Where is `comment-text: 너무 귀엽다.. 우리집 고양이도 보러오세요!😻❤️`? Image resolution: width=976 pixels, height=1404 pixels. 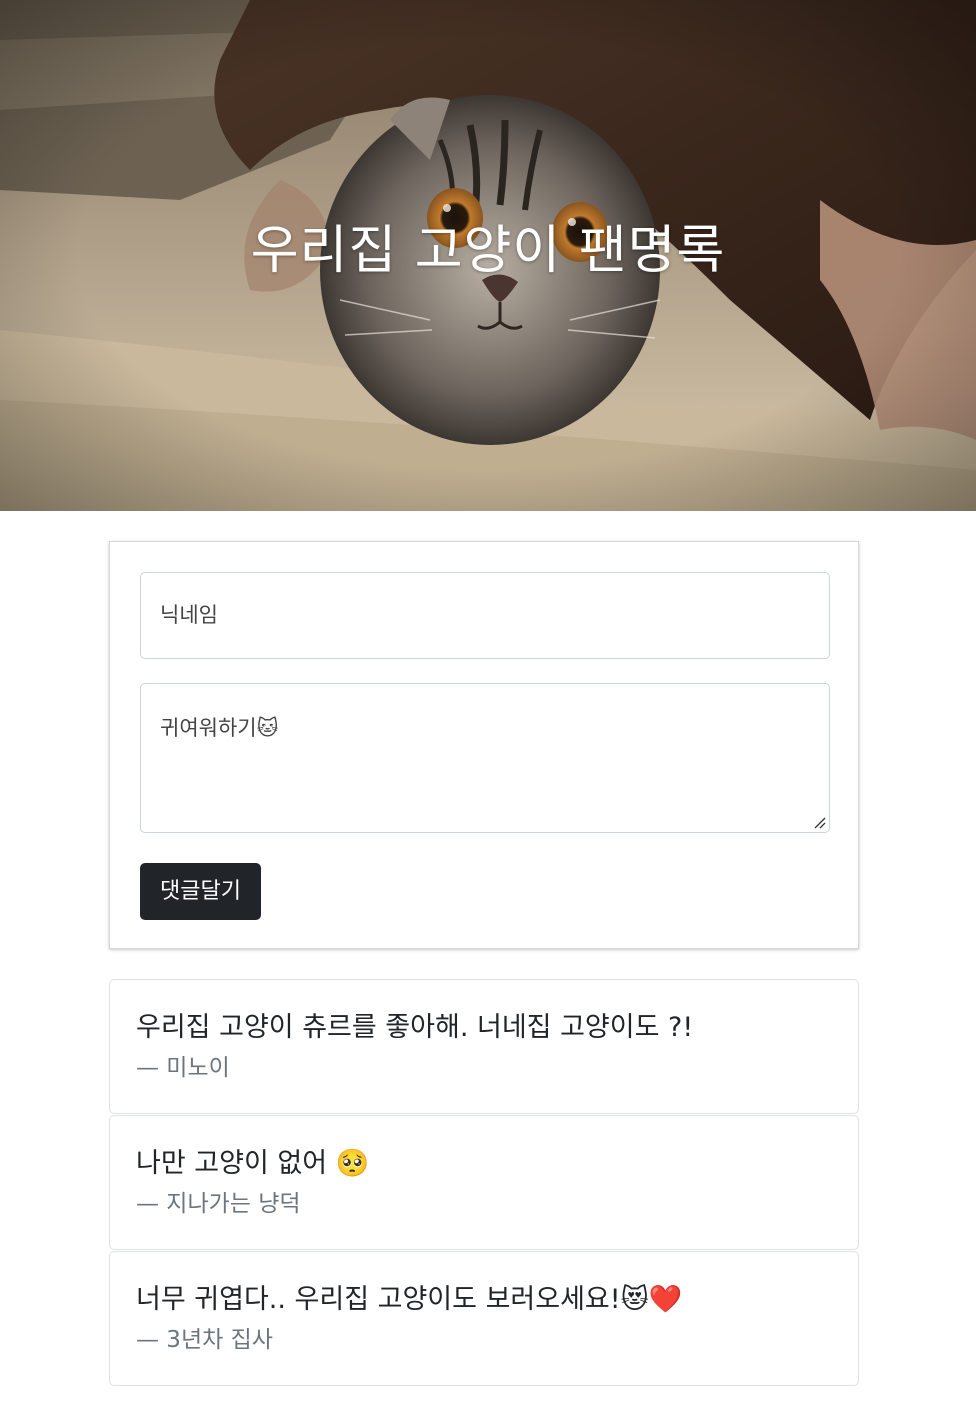 comment-text: 너무 귀엽다.. 우리집 고양이도 보러오세요!😻❤️ is located at coordinates (409, 1299).